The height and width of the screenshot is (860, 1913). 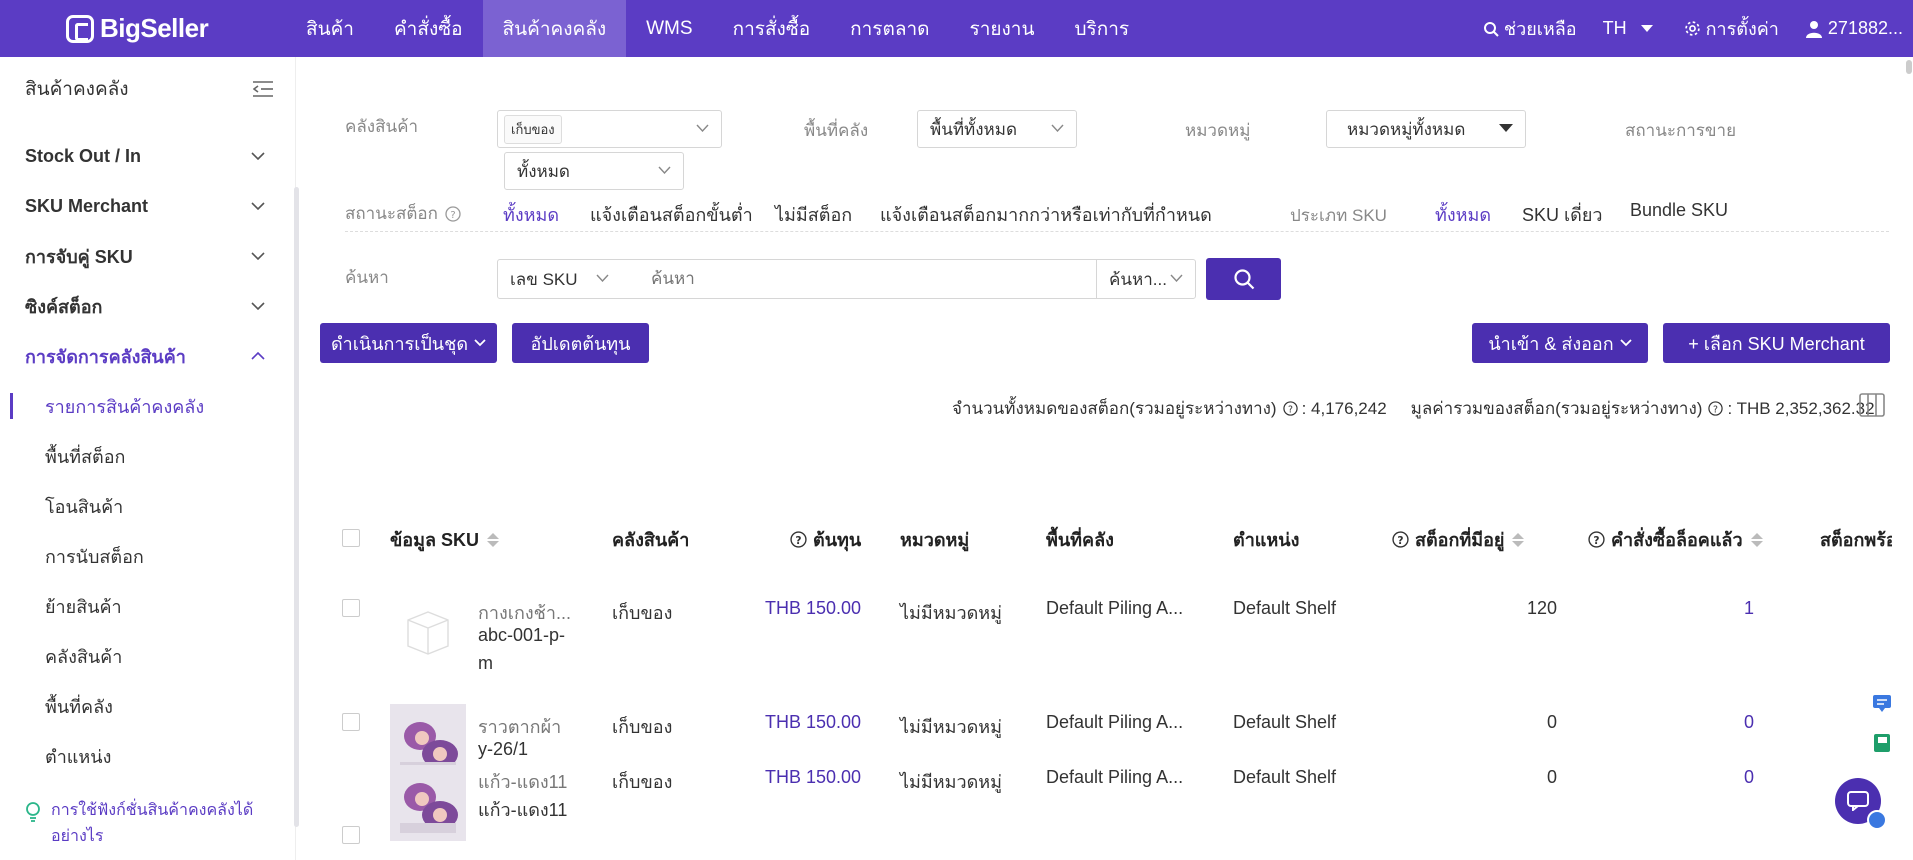 I want to click on select-all-checkbox, so click(x=351, y=538).